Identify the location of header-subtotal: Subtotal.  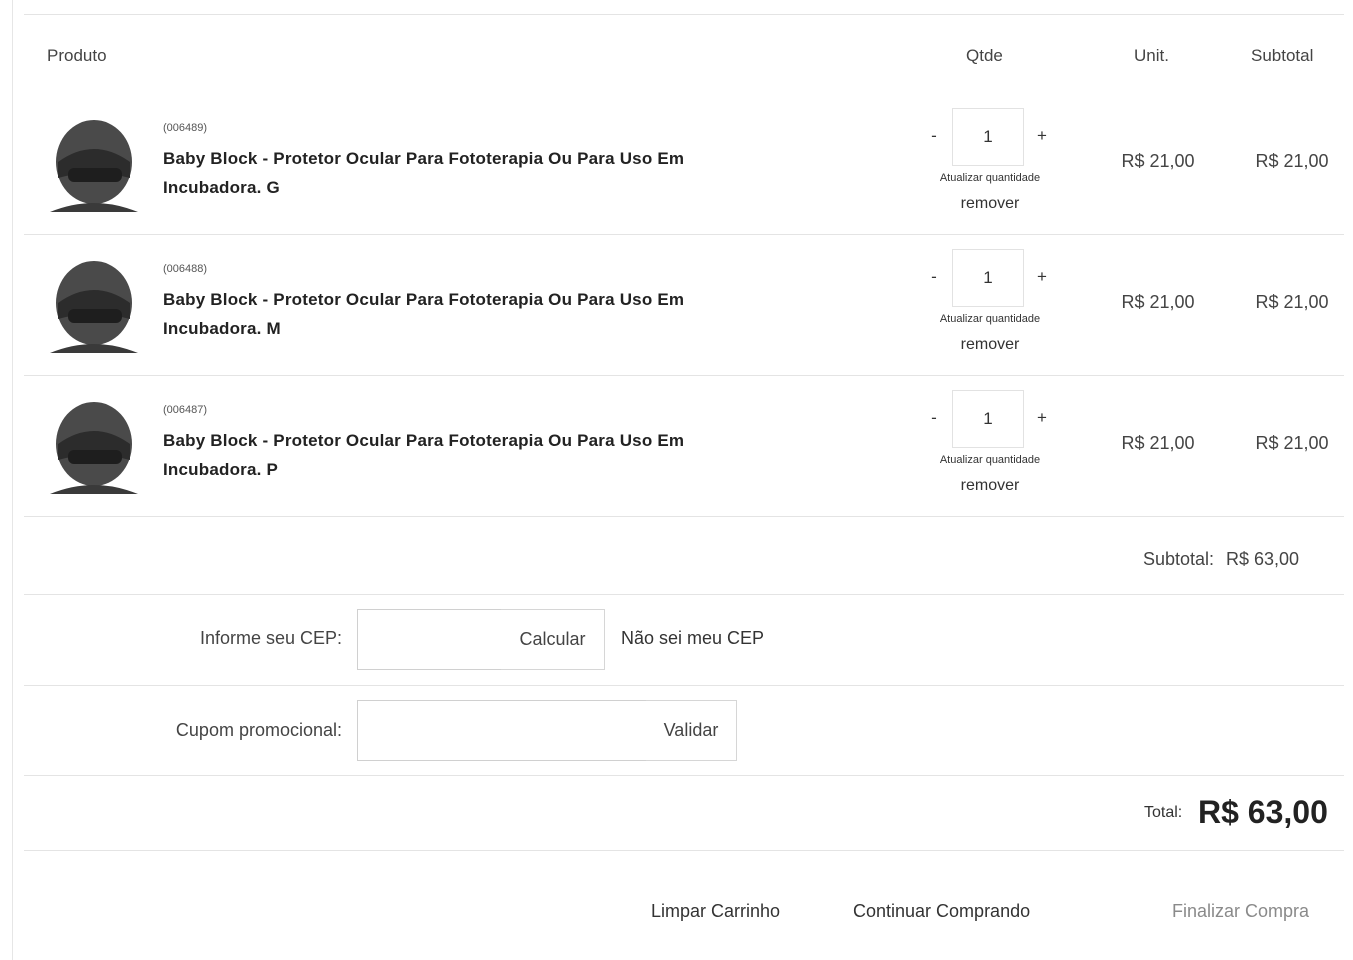
(1282, 55).